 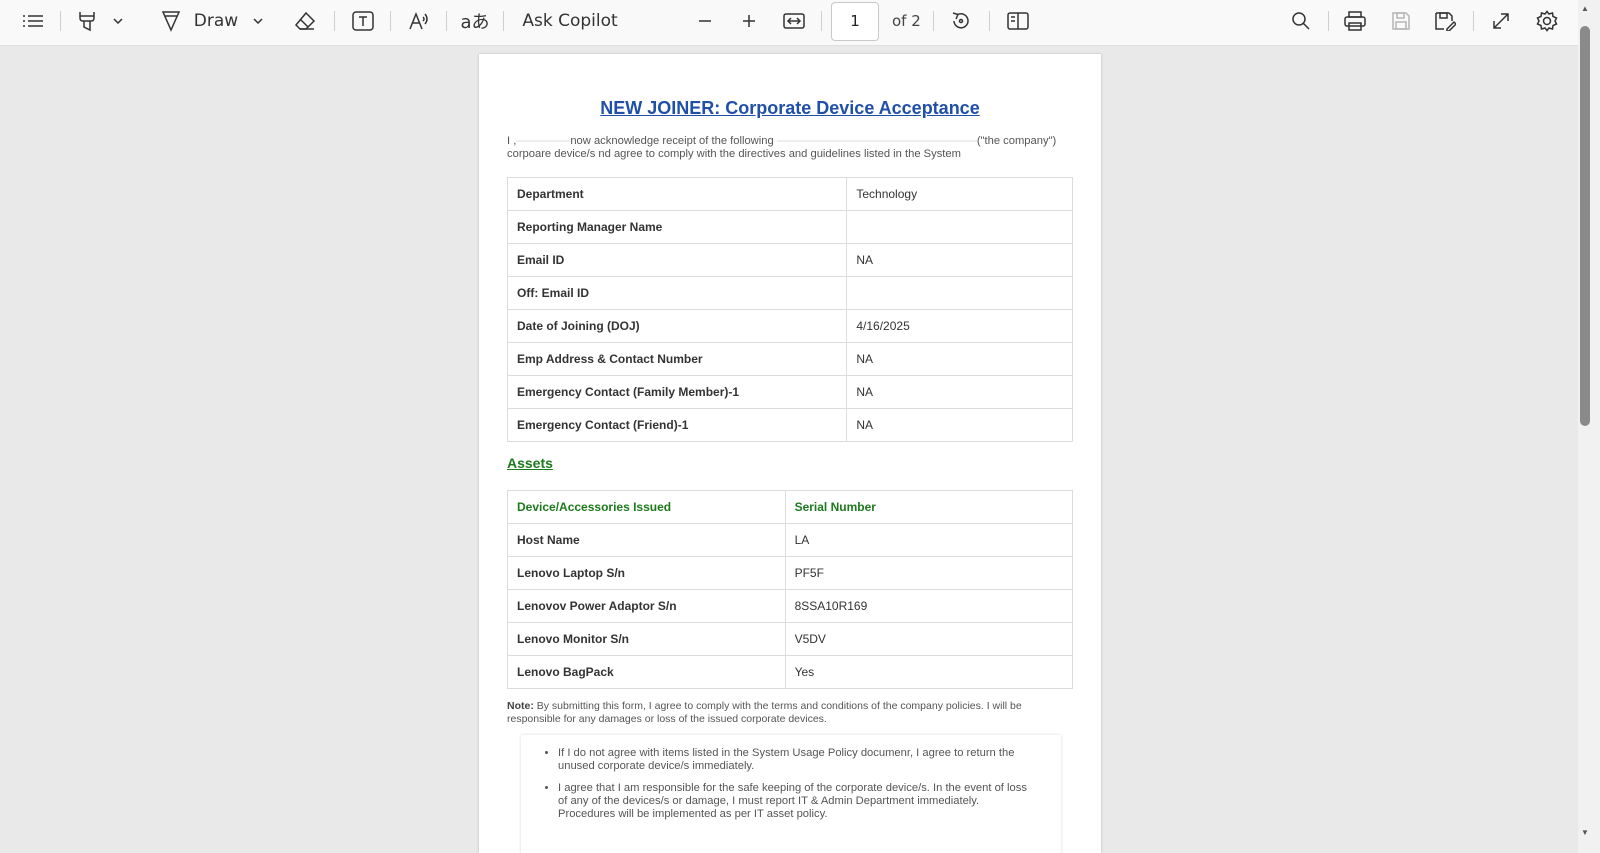 I want to click on fullscreen-icon, so click(x=1501, y=21).